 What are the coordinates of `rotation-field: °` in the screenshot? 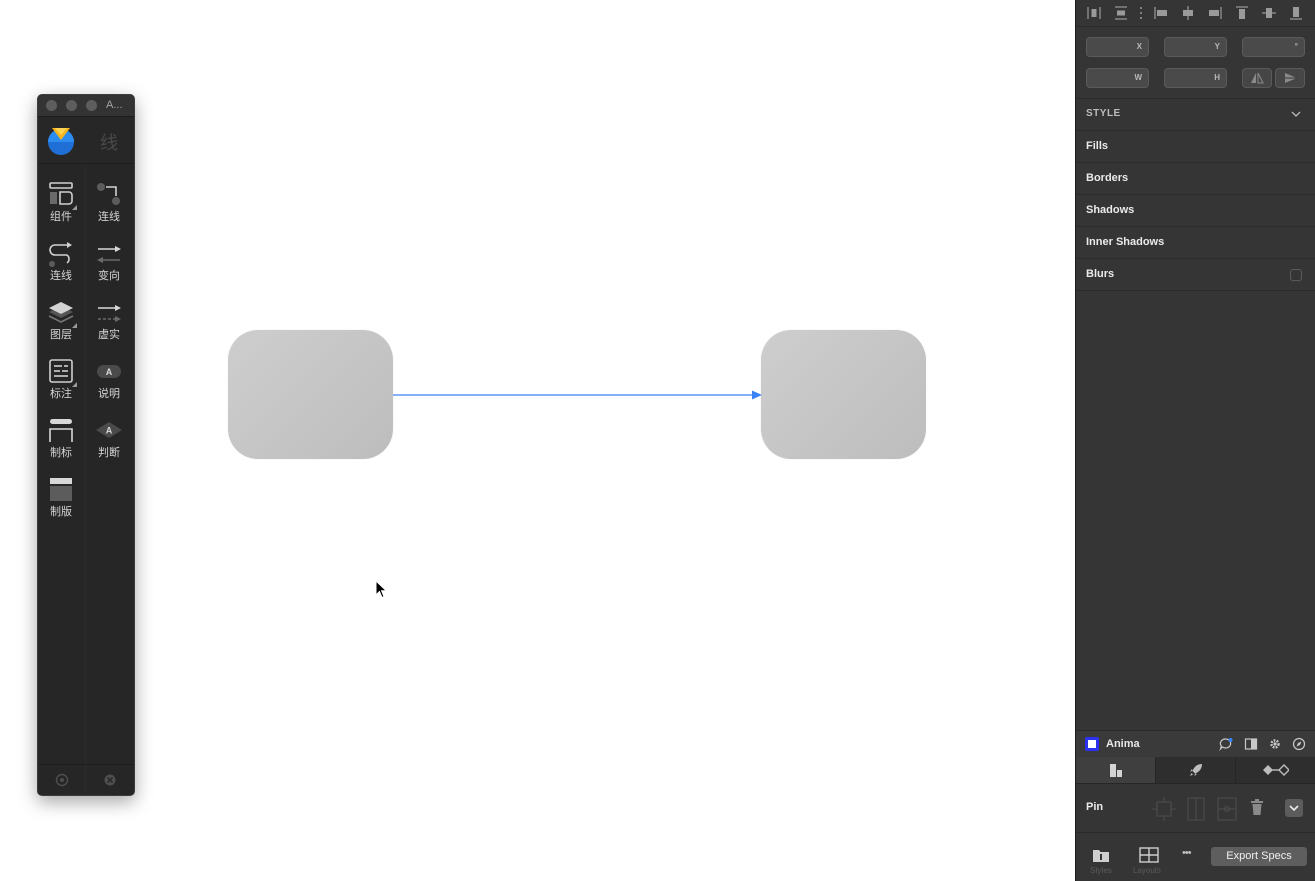 It's located at (1273, 47).